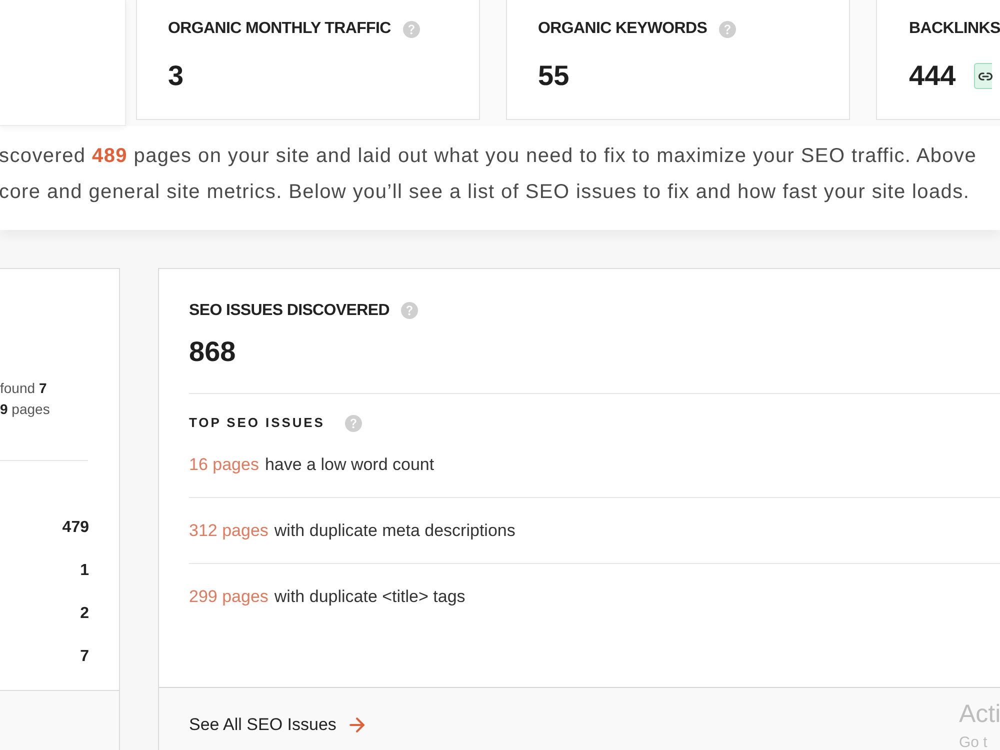 The width and height of the screenshot is (1000, 750). I want to click on issue-text: with duplicate <title> tags, so click(370, 597).